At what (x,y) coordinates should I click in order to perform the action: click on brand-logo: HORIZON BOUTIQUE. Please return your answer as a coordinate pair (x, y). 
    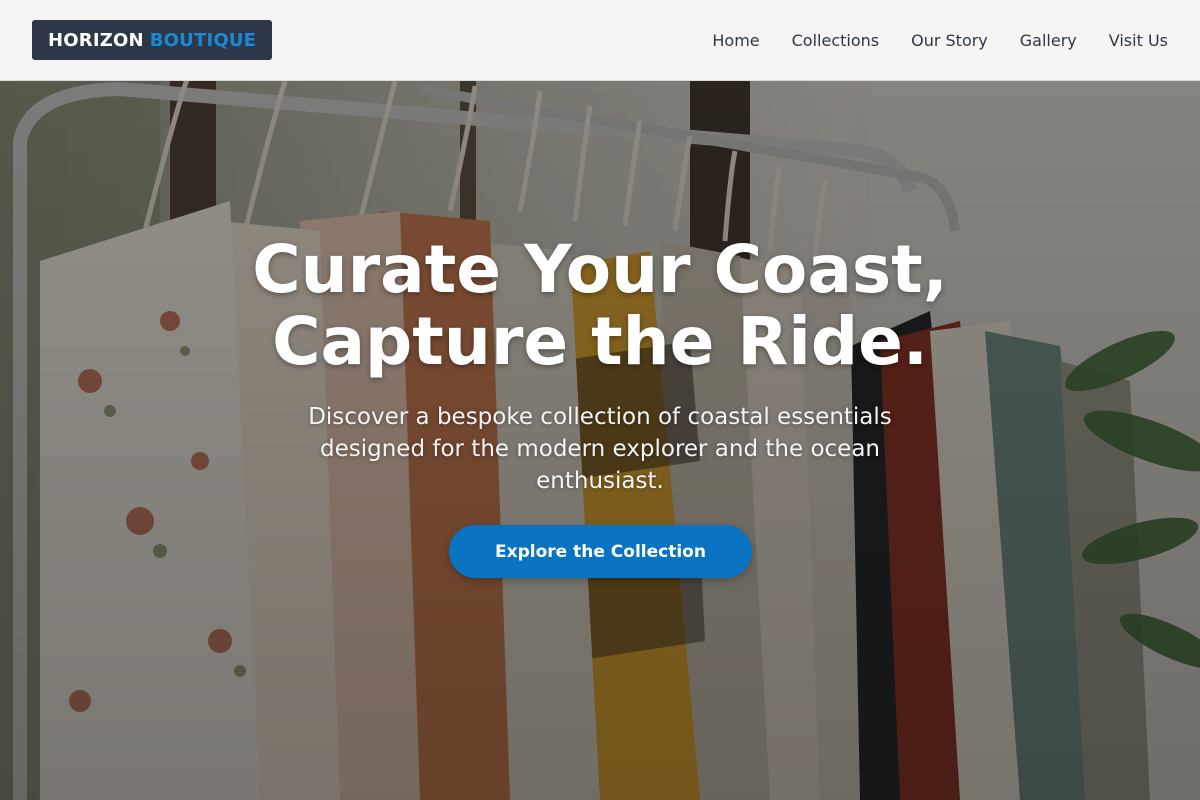
    Looking at the image, I should click on (152, 40).